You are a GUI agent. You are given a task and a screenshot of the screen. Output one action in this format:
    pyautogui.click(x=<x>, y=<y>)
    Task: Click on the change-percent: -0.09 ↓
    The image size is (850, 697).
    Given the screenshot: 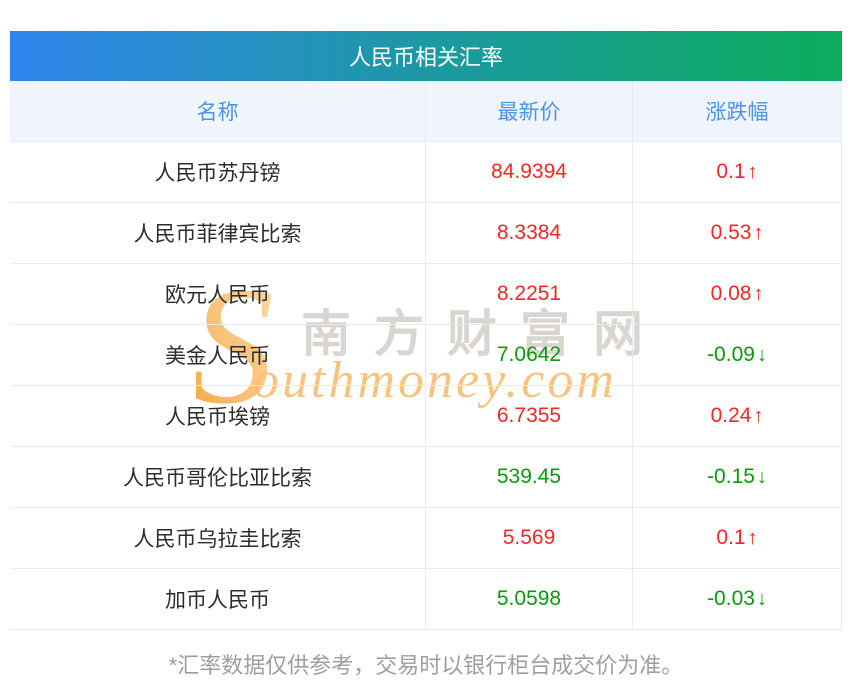 What is the action you would take?
    pyautogui.click(x=737, y=355)
    